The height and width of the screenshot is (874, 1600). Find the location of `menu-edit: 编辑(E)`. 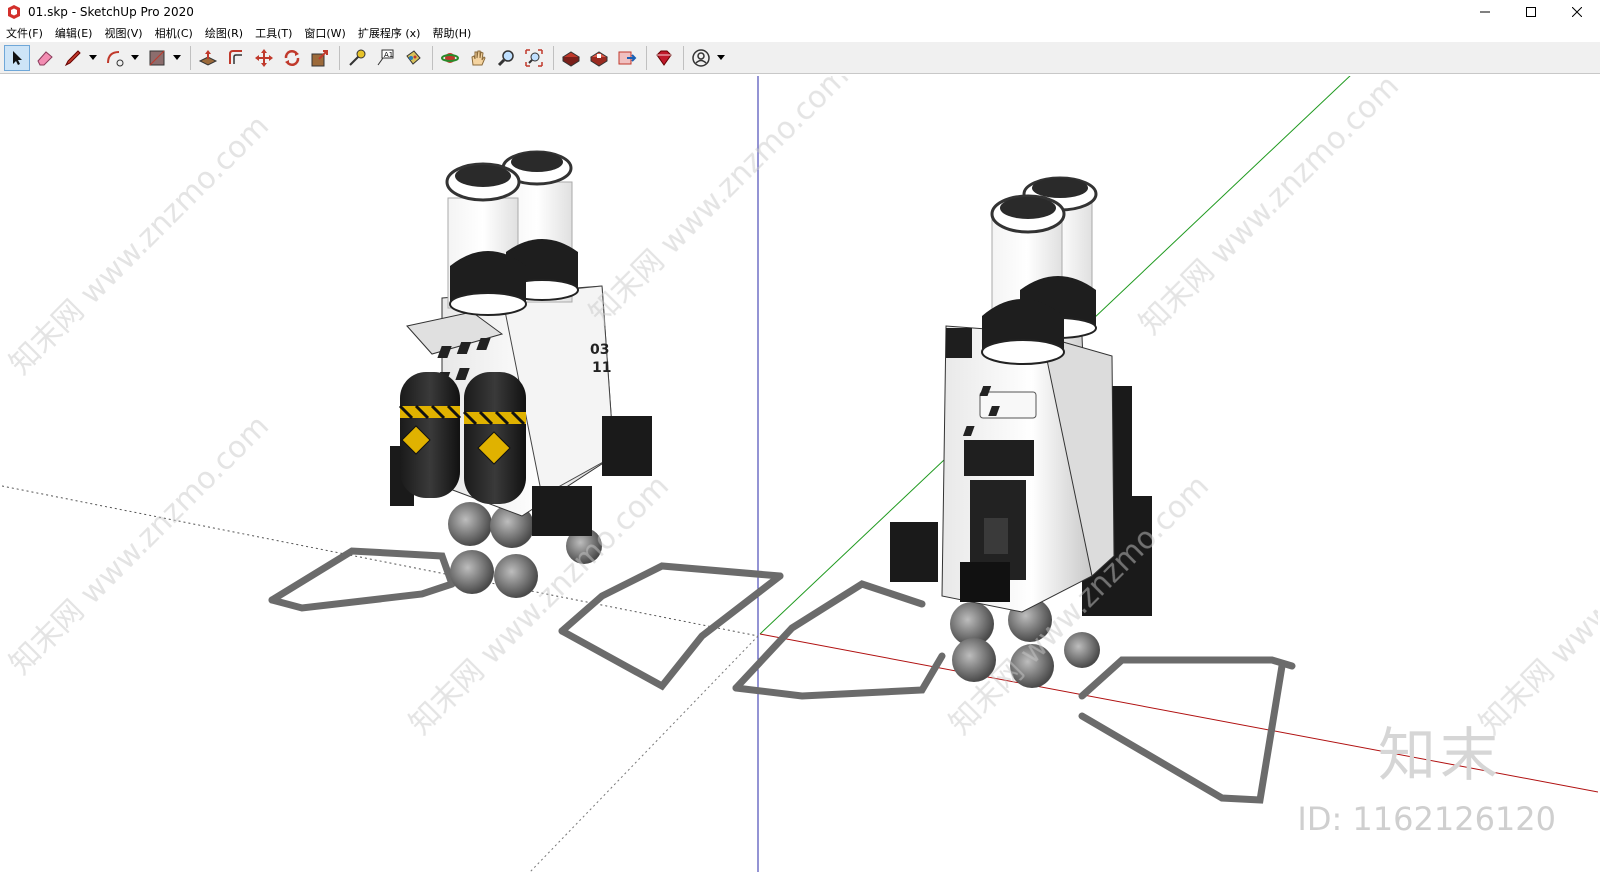

menu-edit: 编辑(E) is located at coordinates (74, 33).